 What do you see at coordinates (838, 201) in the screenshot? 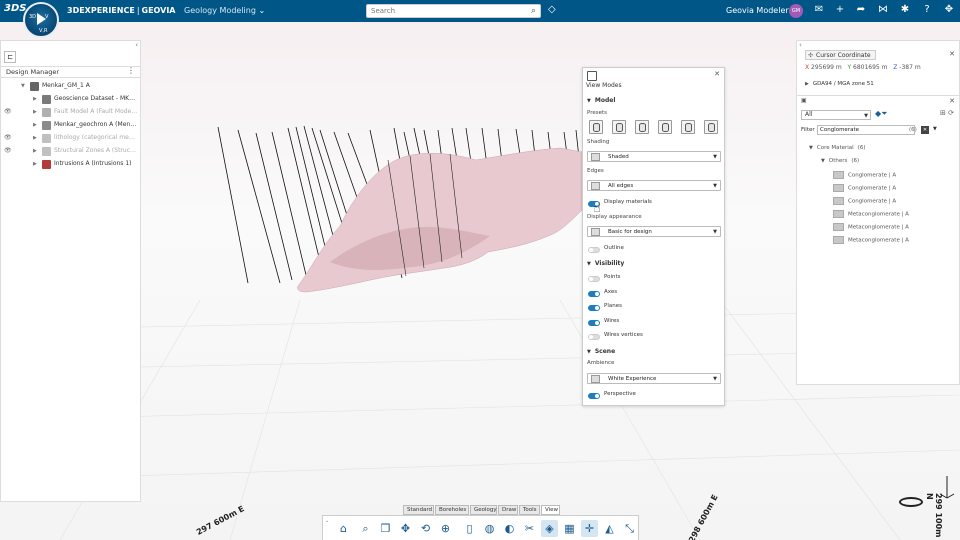
I see `material-thumbnail` at bounding box center [838, 201].